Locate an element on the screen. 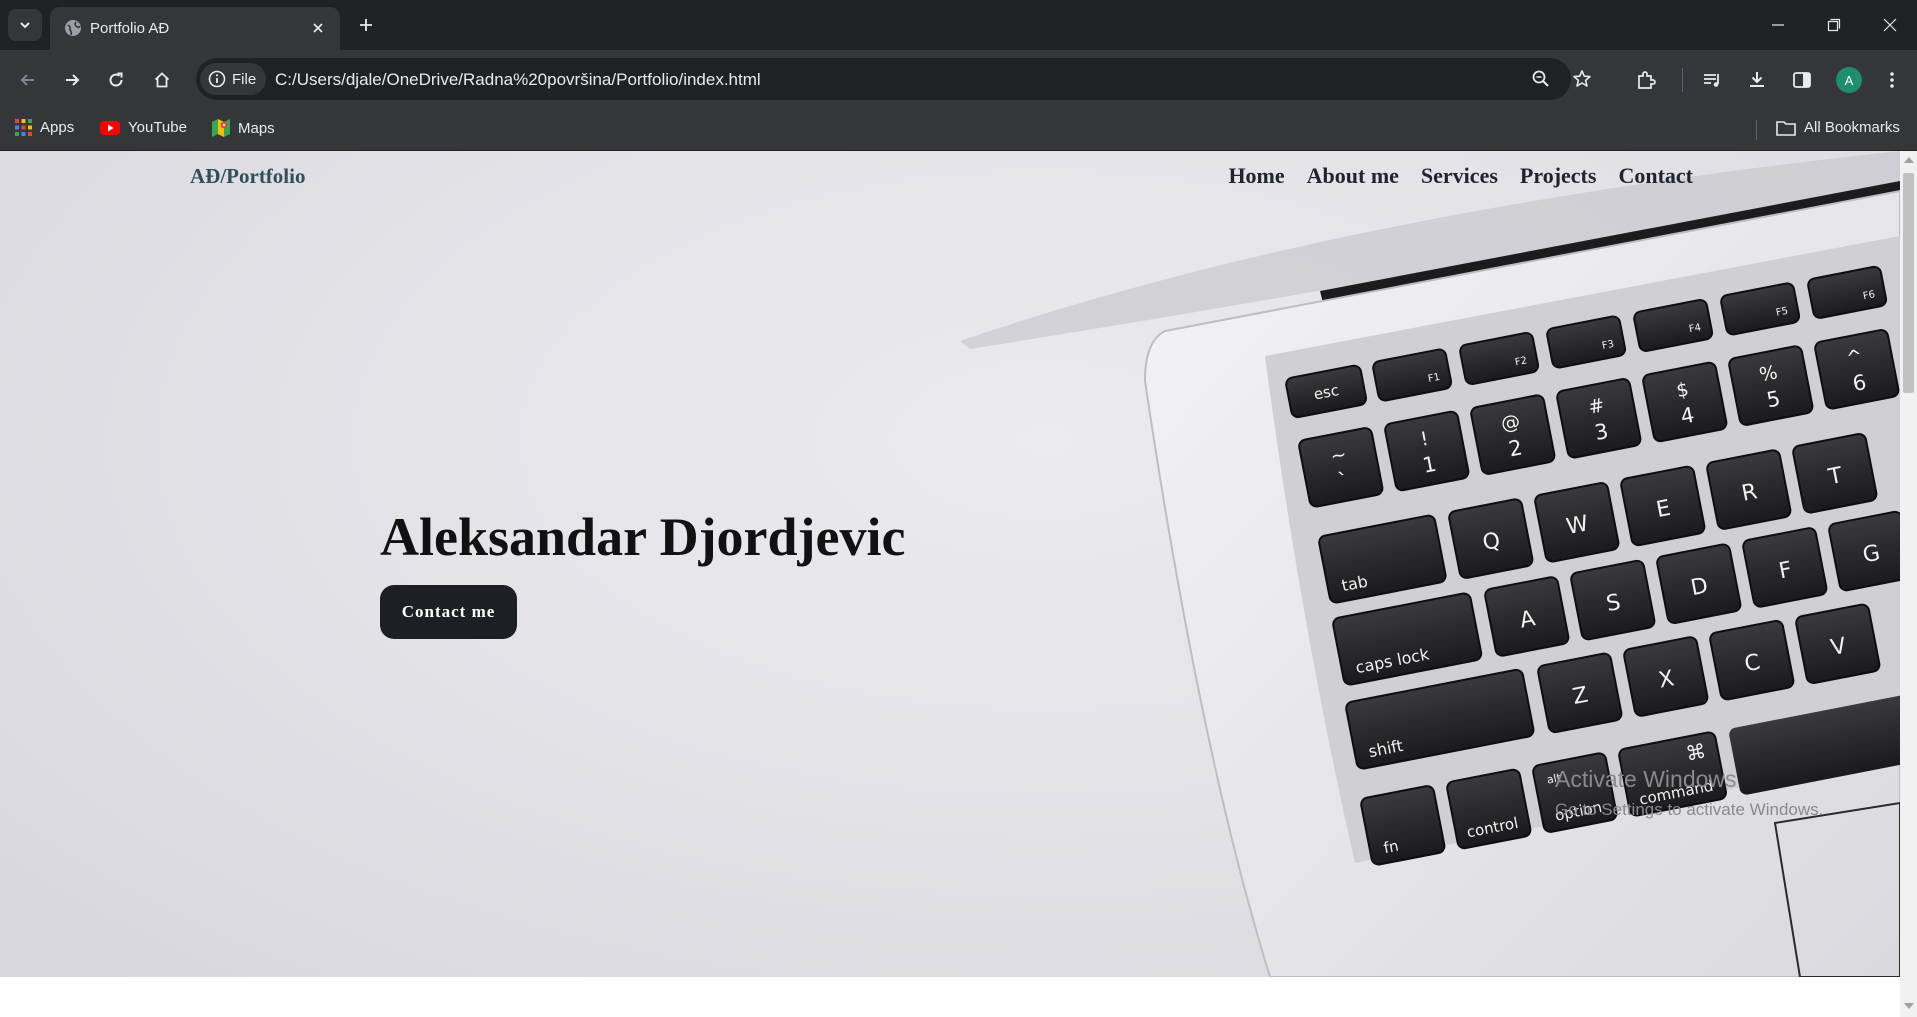 The height and width of the screenshot is (1017, 1917). key-label: F6 is located at coordinates (1869, 295).